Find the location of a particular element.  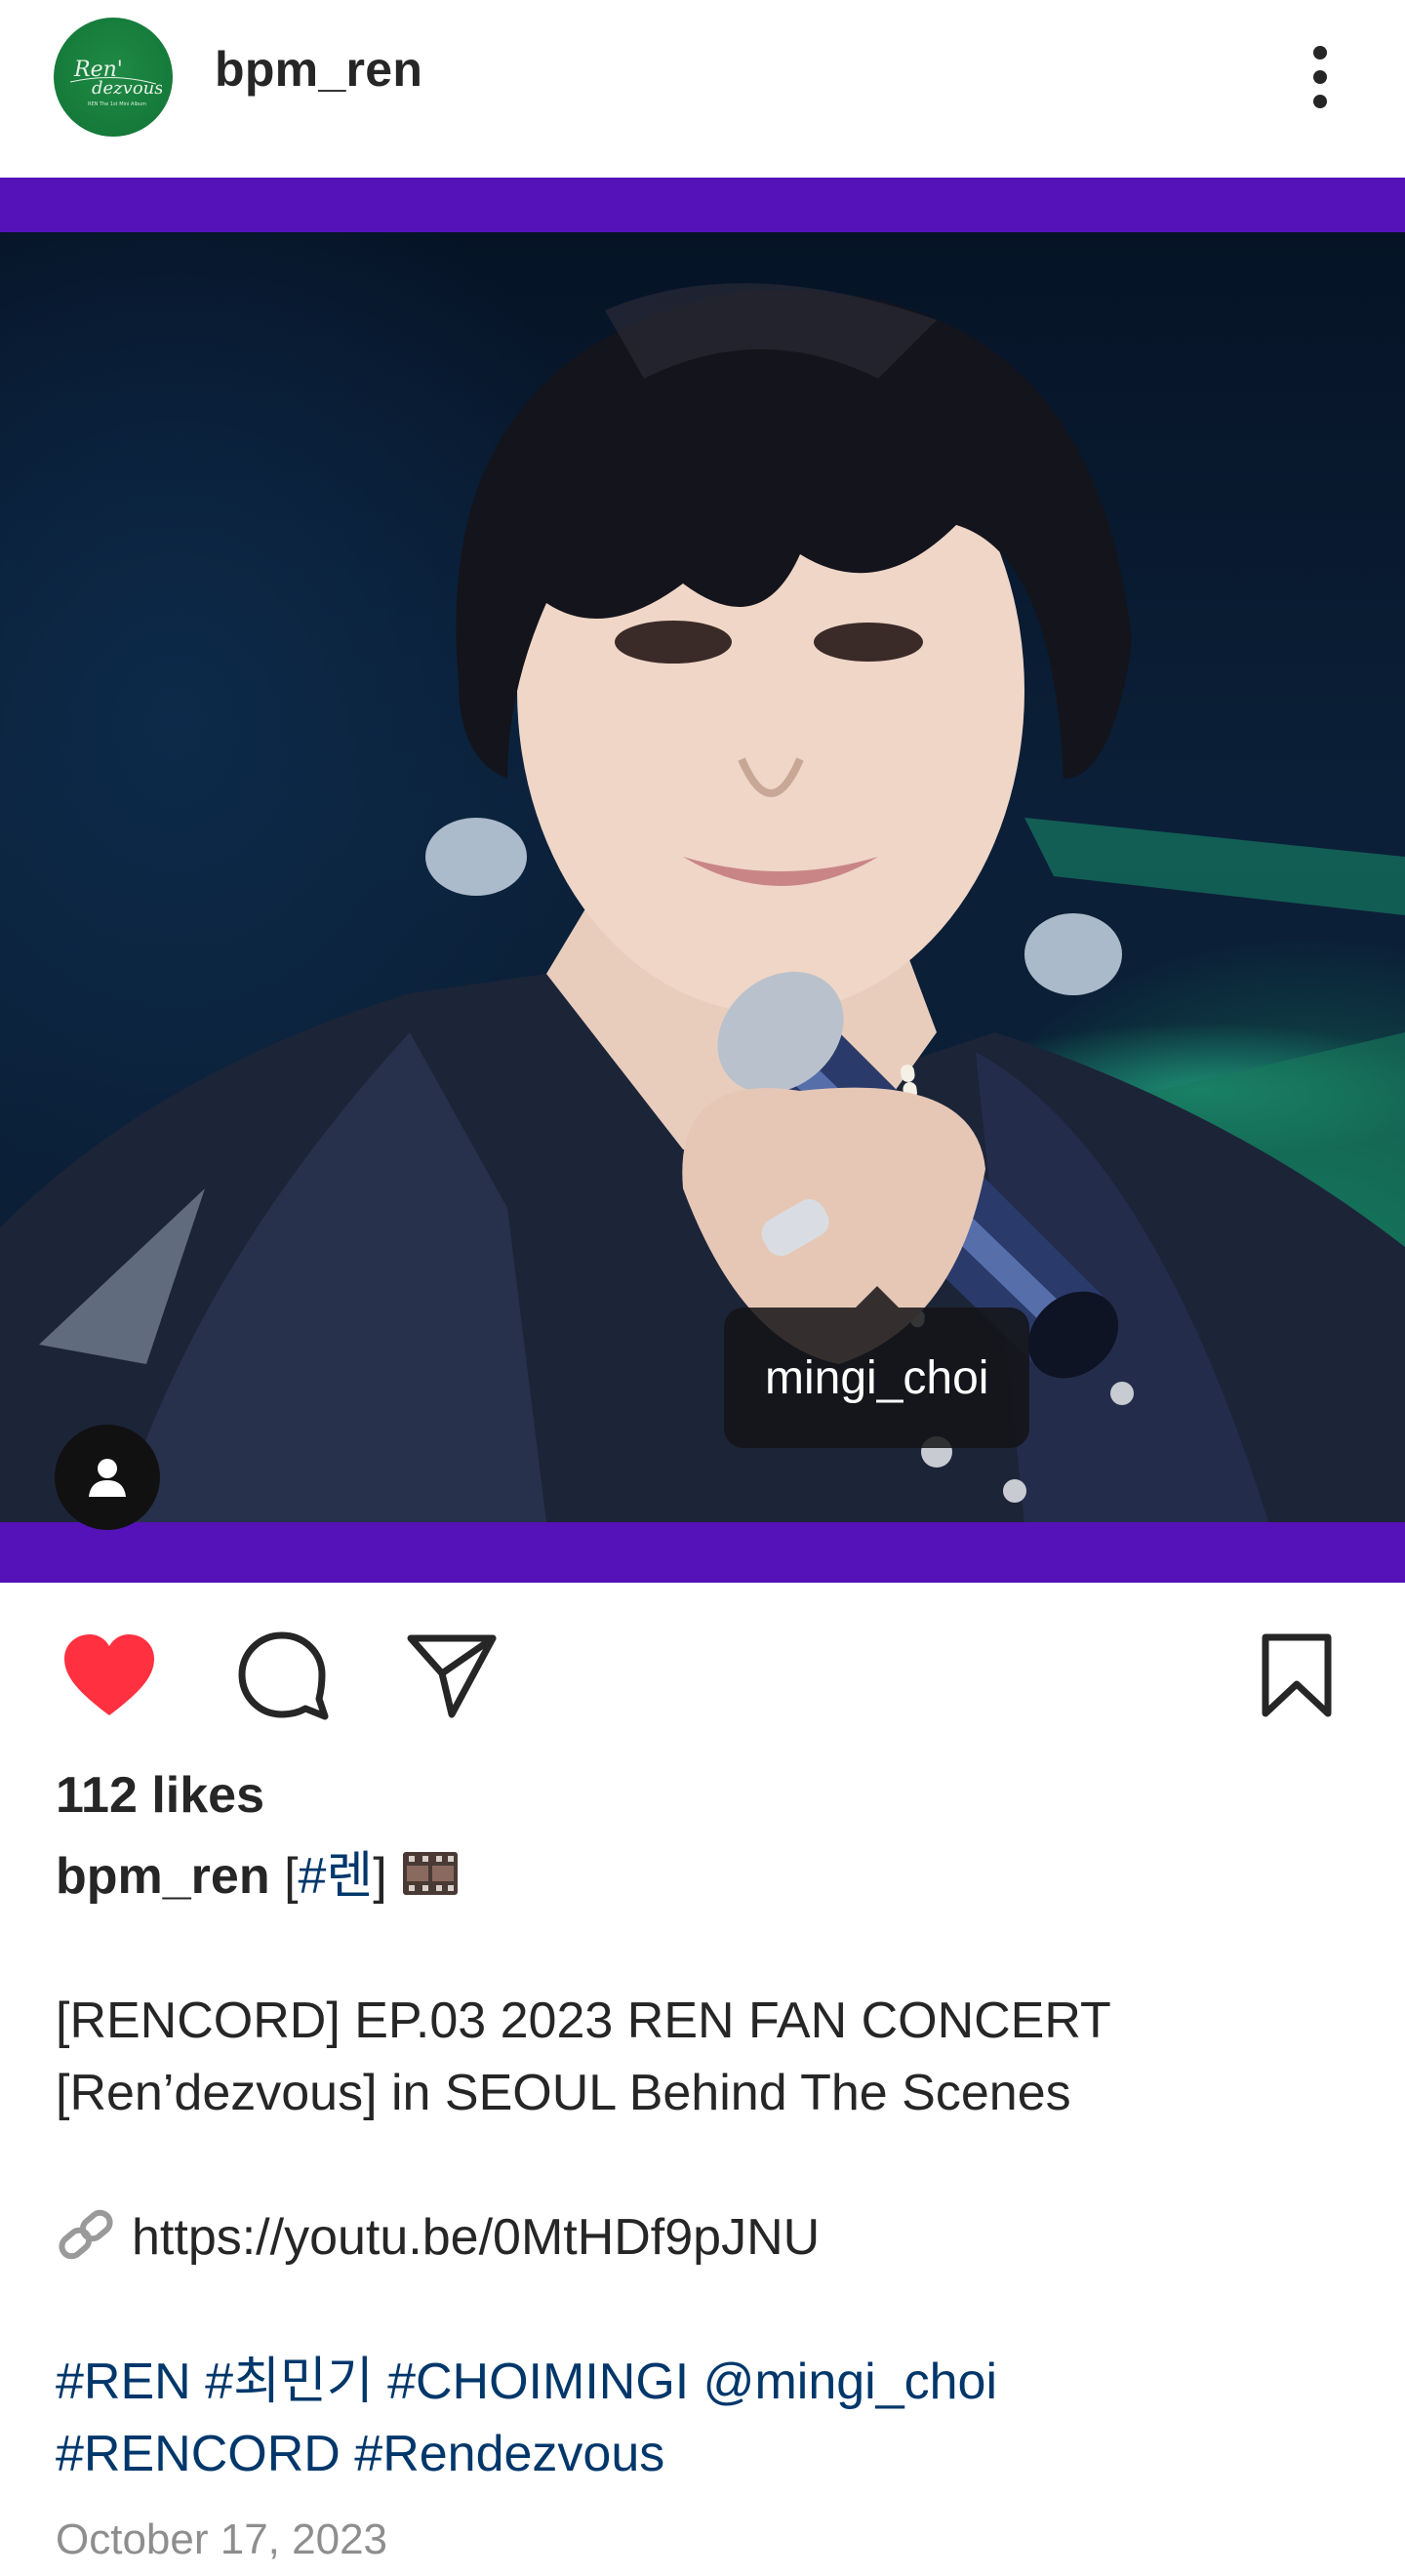

hashtag-choimingi: #CHOIMINGI is located at coordinates (538, 2382).